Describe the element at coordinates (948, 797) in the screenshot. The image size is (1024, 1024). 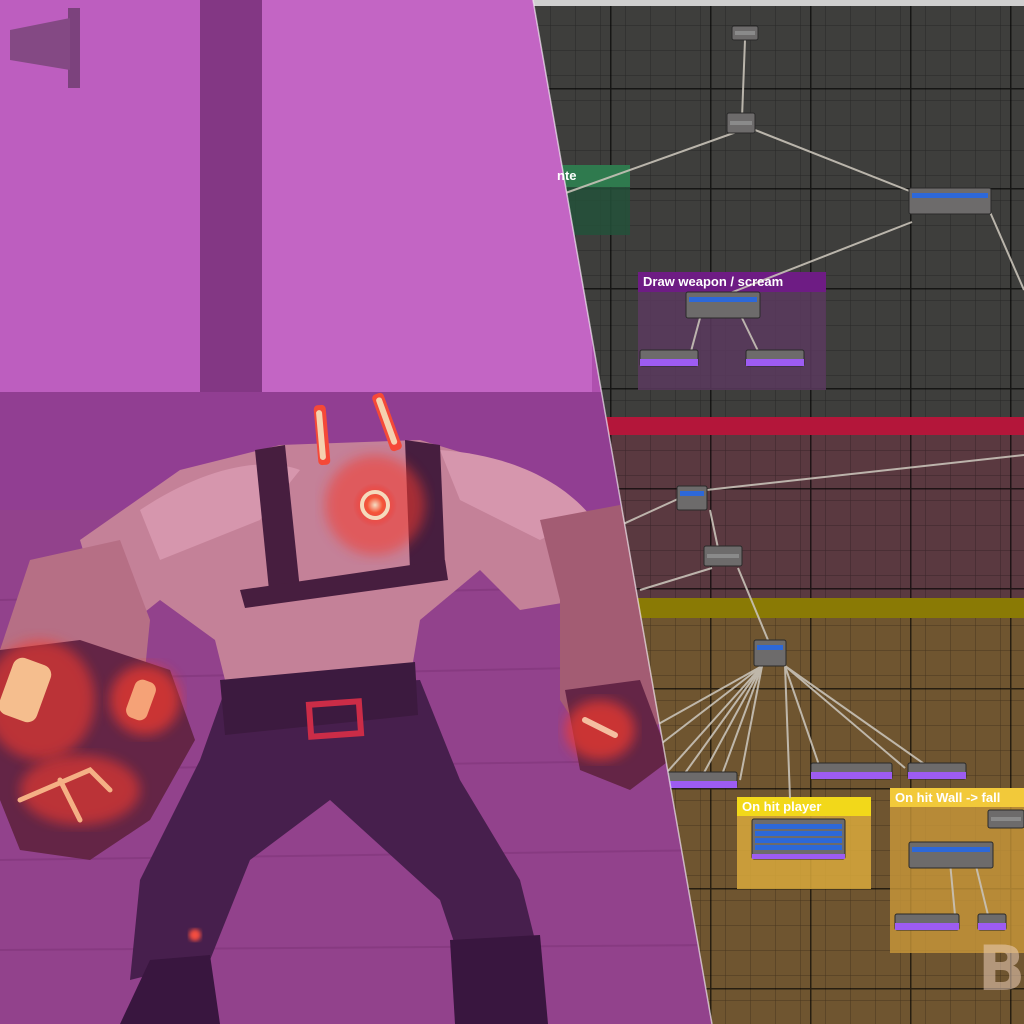
I see `comment-title-yellow-right: On hit Wall -> fall` at that location.